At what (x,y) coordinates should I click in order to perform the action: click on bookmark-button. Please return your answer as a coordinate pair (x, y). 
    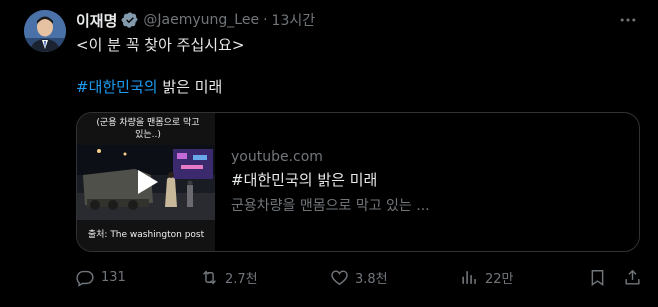
    Looking at the image, I should click on (600, 277).